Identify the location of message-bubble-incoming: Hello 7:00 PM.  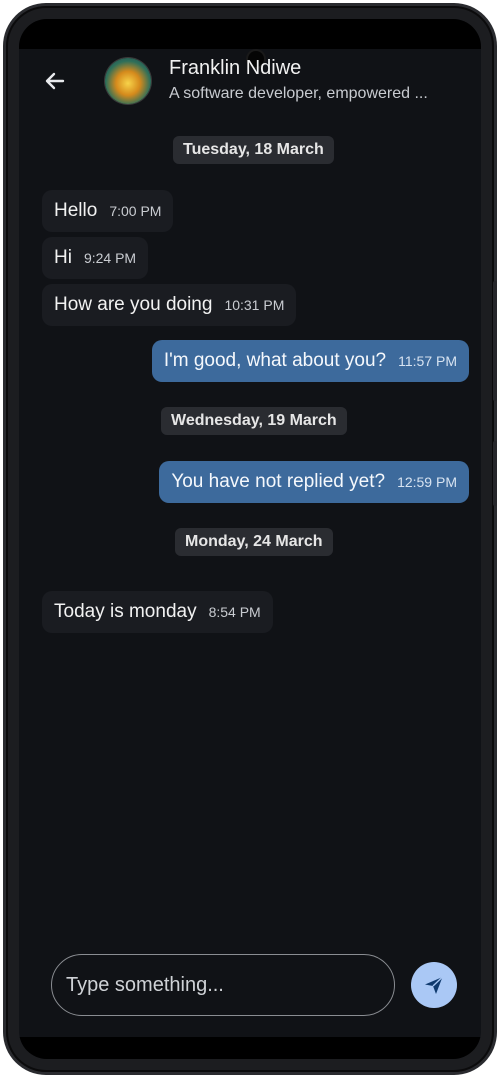
(108, 211).